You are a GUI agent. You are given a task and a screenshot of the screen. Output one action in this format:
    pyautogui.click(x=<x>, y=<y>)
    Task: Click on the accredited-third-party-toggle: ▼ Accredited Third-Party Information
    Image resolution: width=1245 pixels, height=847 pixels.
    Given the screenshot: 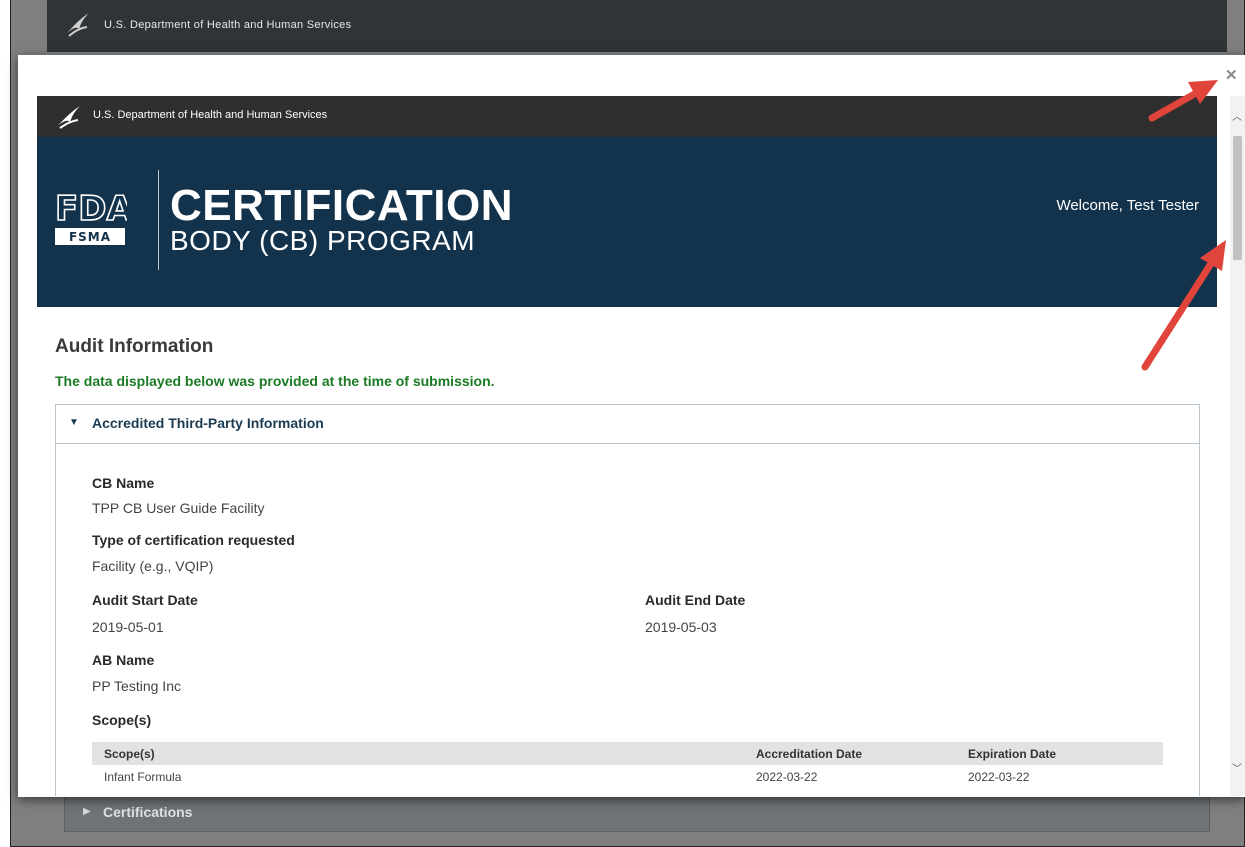 What is the action you would take?
    pyautogui.click(x=627, y=424)
    